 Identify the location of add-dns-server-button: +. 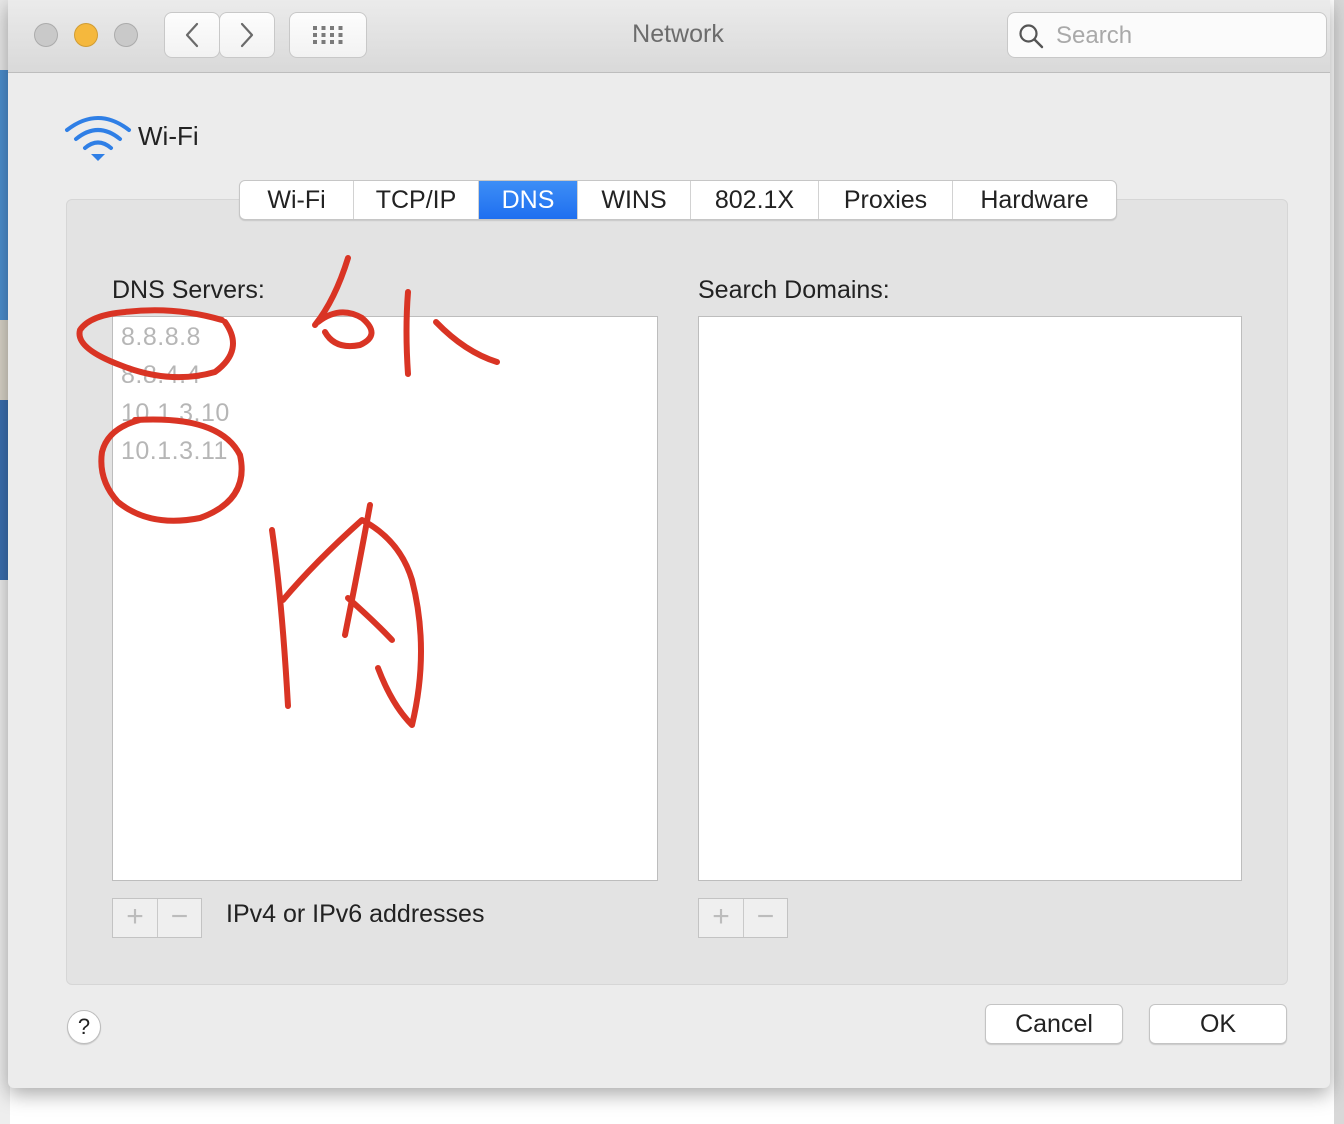
(135, 918).